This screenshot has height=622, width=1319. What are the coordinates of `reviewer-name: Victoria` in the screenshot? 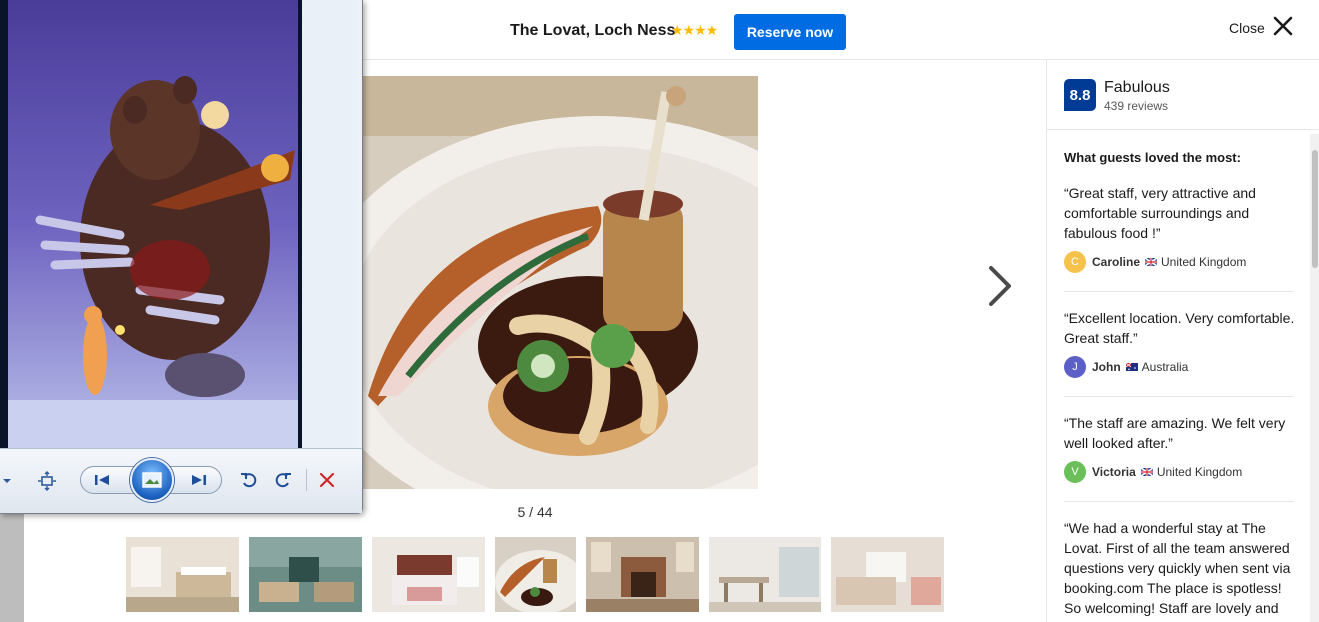 It's located at (1114, 472).